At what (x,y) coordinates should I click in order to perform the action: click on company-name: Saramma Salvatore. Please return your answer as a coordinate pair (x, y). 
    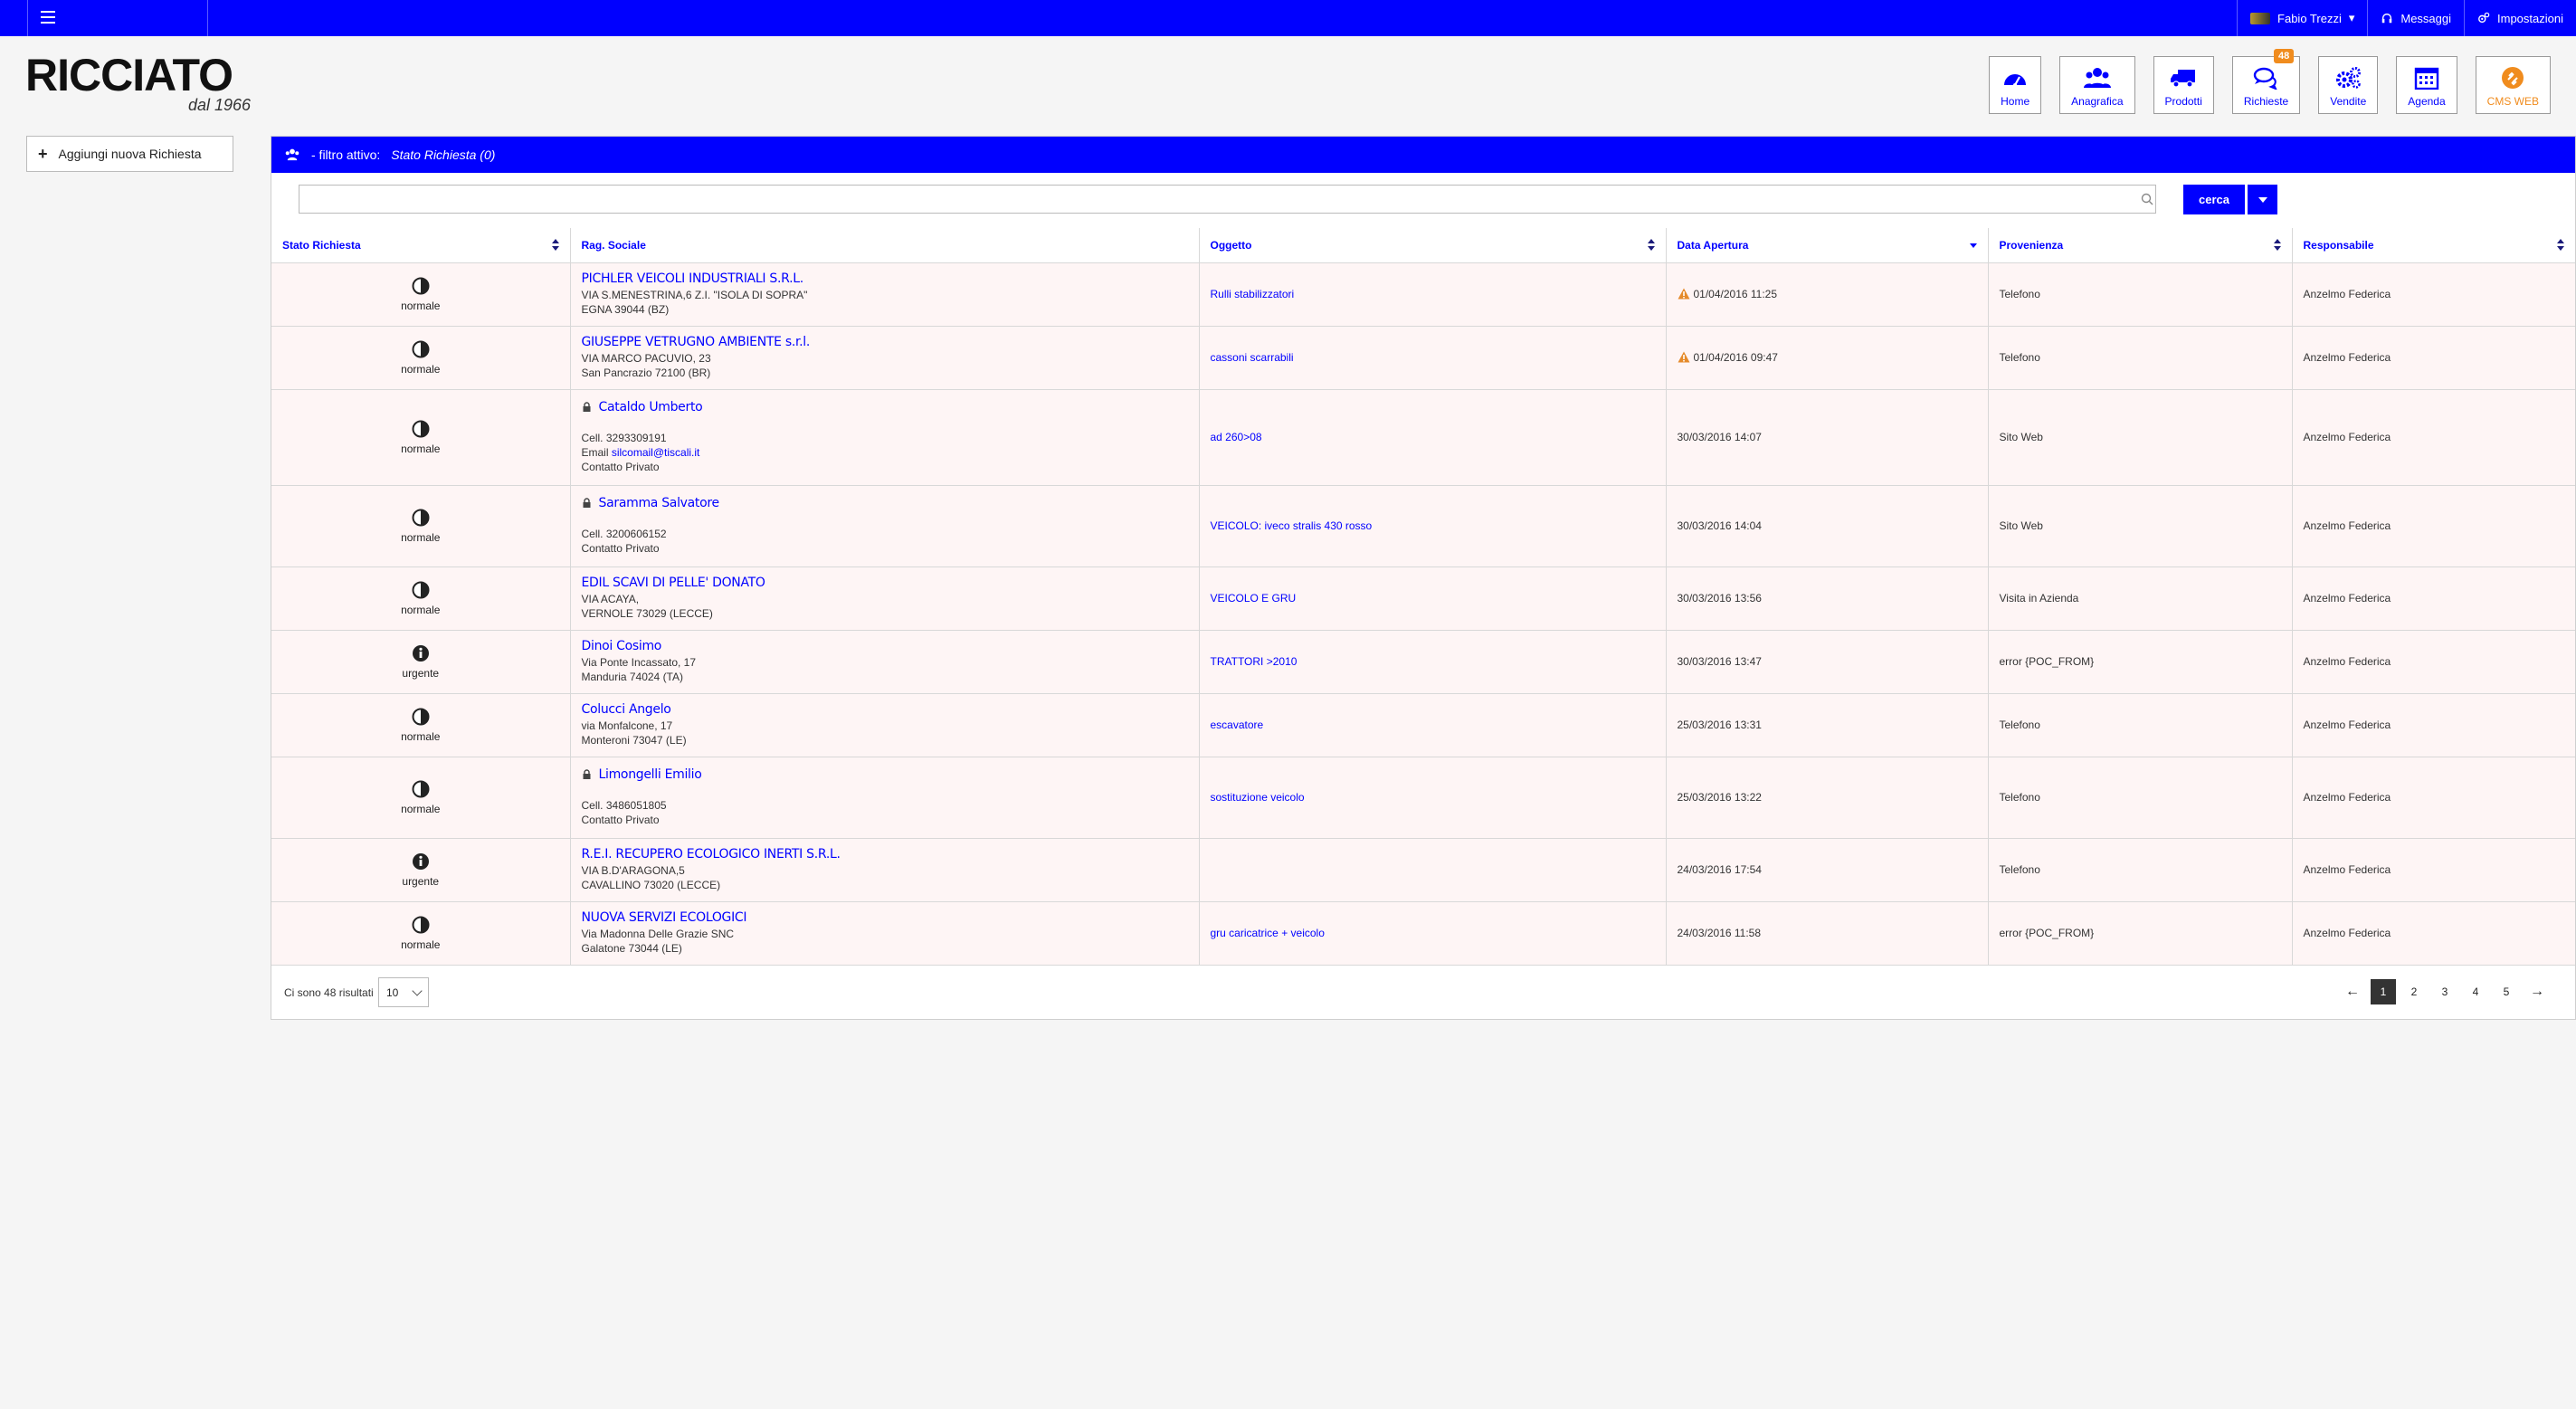
    Looking at the image, I should click on (885, 503).